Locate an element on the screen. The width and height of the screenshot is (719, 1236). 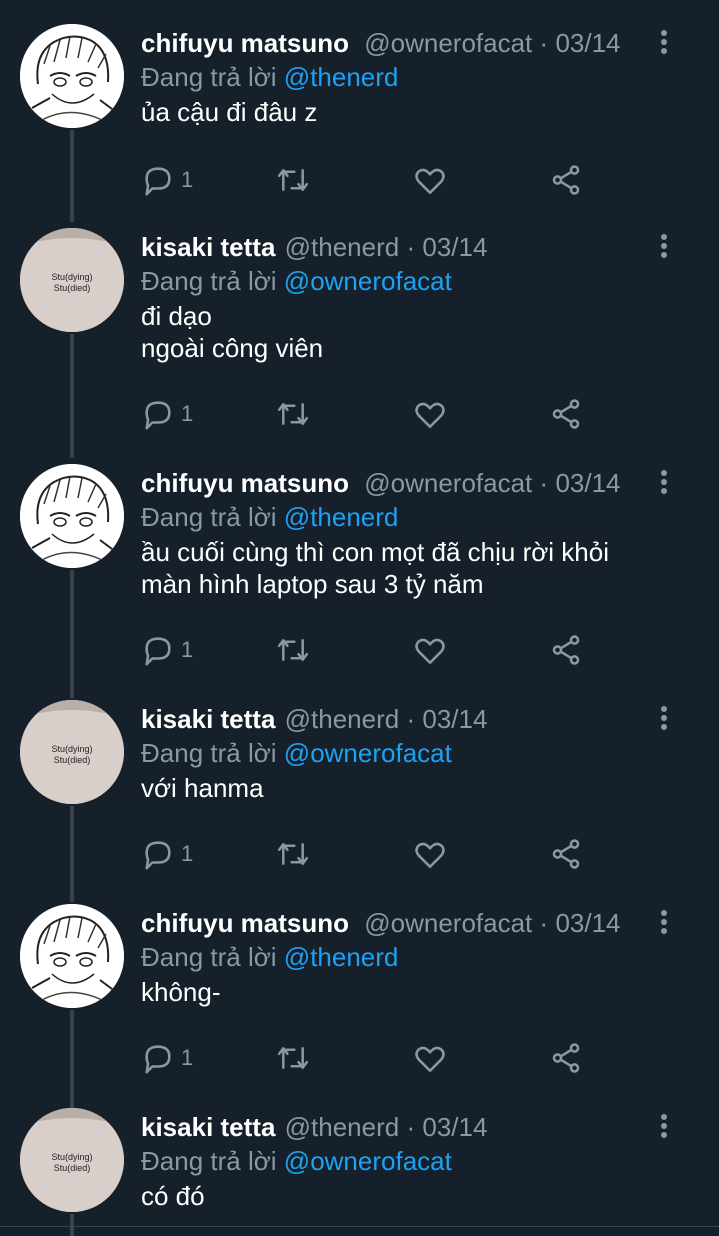
tweet-text: đi dạo ngoài công viên is located at coordinates (232, 332).